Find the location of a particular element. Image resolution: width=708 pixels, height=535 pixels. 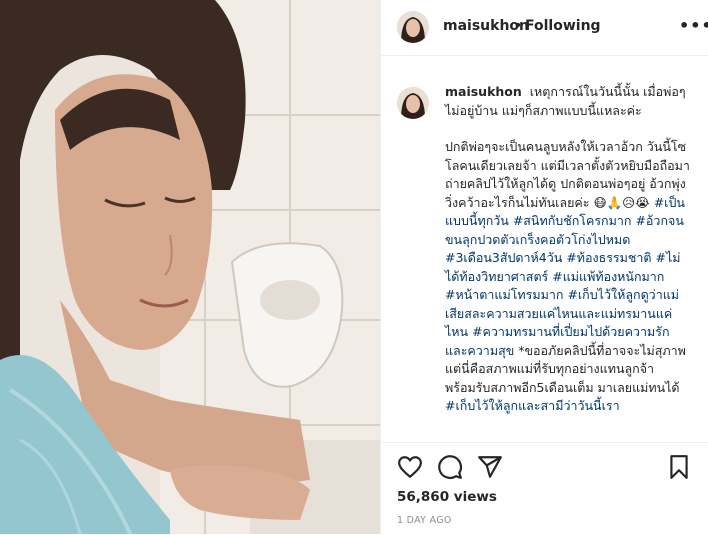

author-avatar is located at coordinates (413, 27).